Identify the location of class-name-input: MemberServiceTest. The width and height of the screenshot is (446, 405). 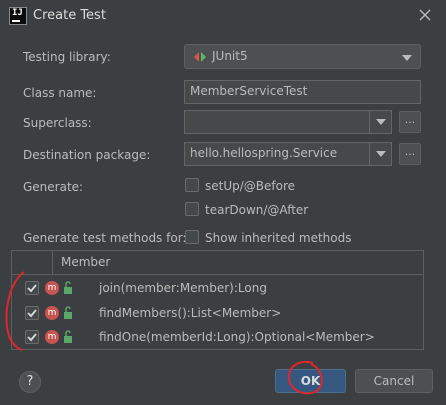
(302, 92).